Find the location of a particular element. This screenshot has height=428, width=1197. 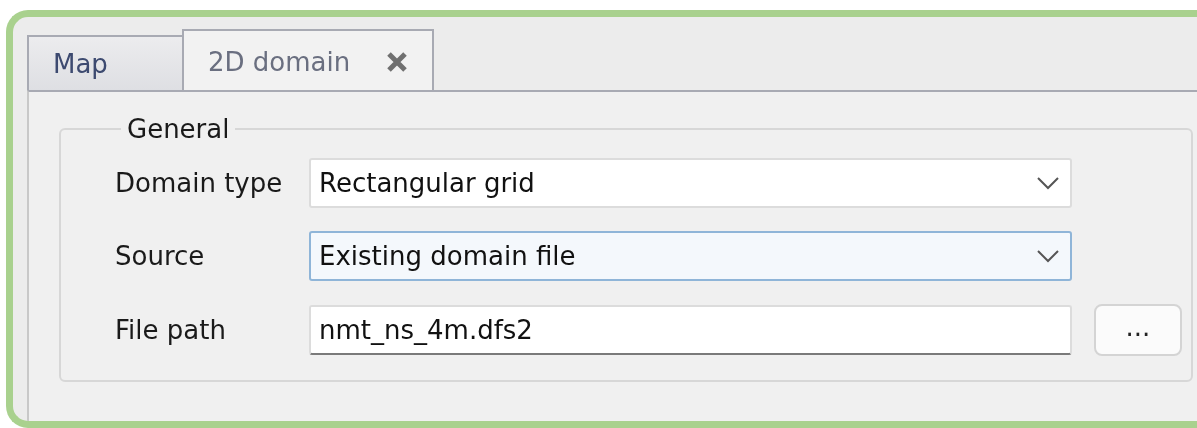

close-icon is located at coordinates (397, 61).